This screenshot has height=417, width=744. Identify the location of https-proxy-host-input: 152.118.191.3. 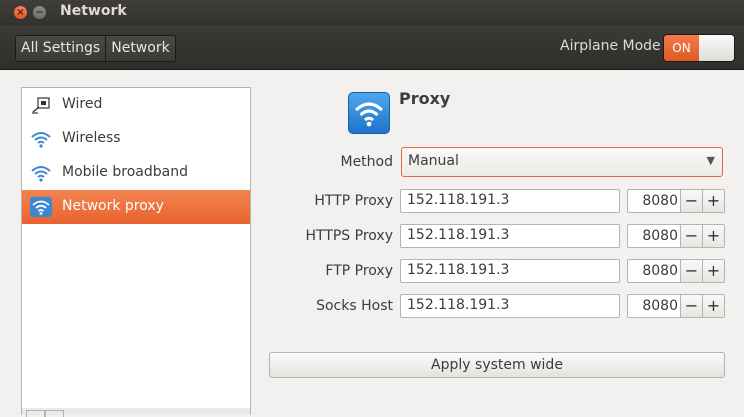
(510, 236).